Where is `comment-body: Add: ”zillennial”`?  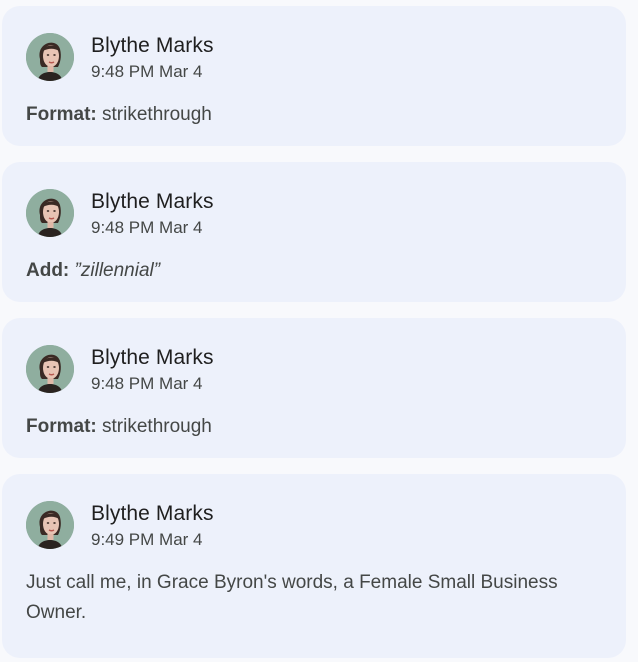
comment-body: Add: ”zillennial” is located at coordinates (306, 271).